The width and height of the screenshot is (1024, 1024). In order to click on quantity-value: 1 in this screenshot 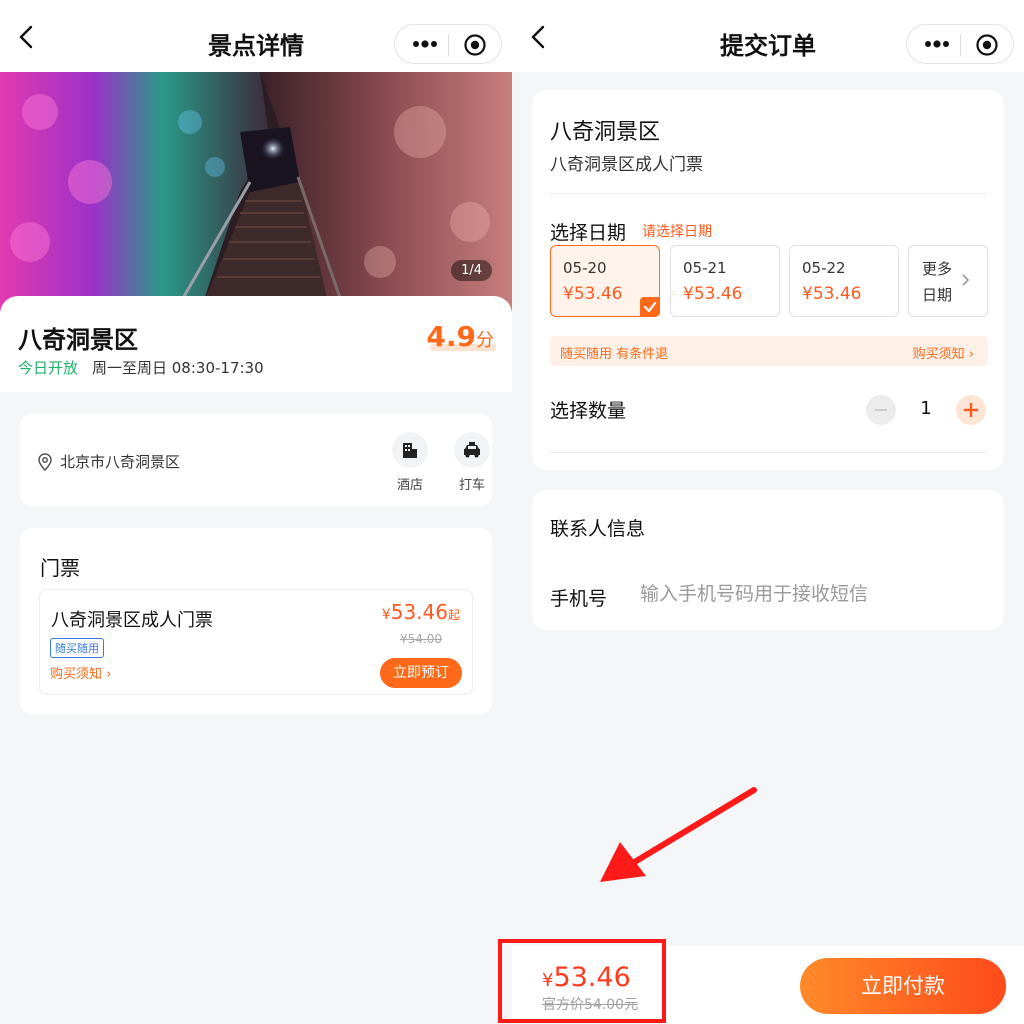, I will do `click(926, 408)`.